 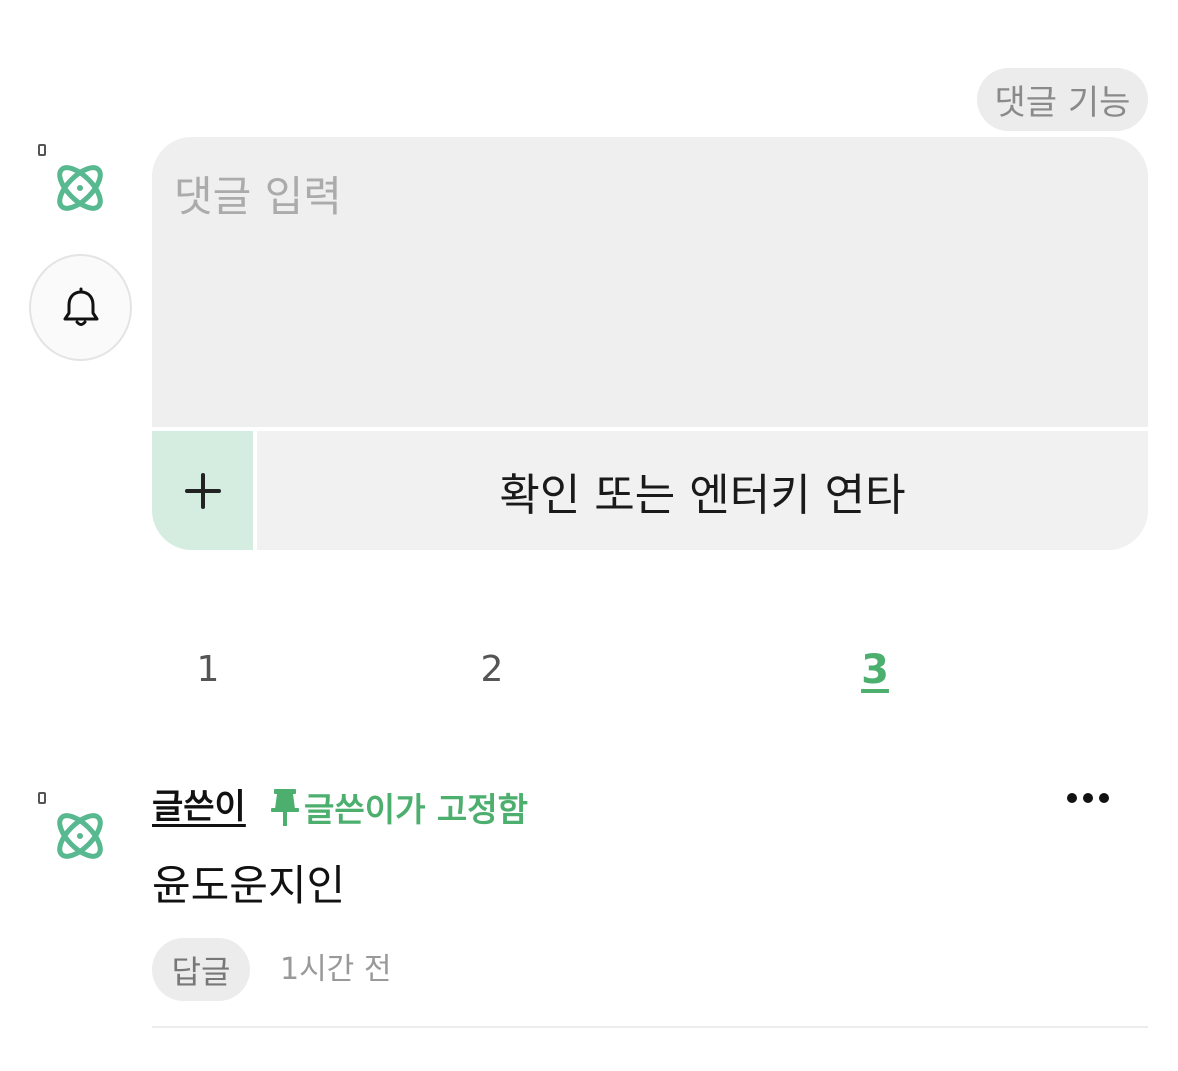 What do you see at coordinates (199, 807) in the screenshot?
I see `comment-author: 글쓴이` at bounding box center [199, 807].